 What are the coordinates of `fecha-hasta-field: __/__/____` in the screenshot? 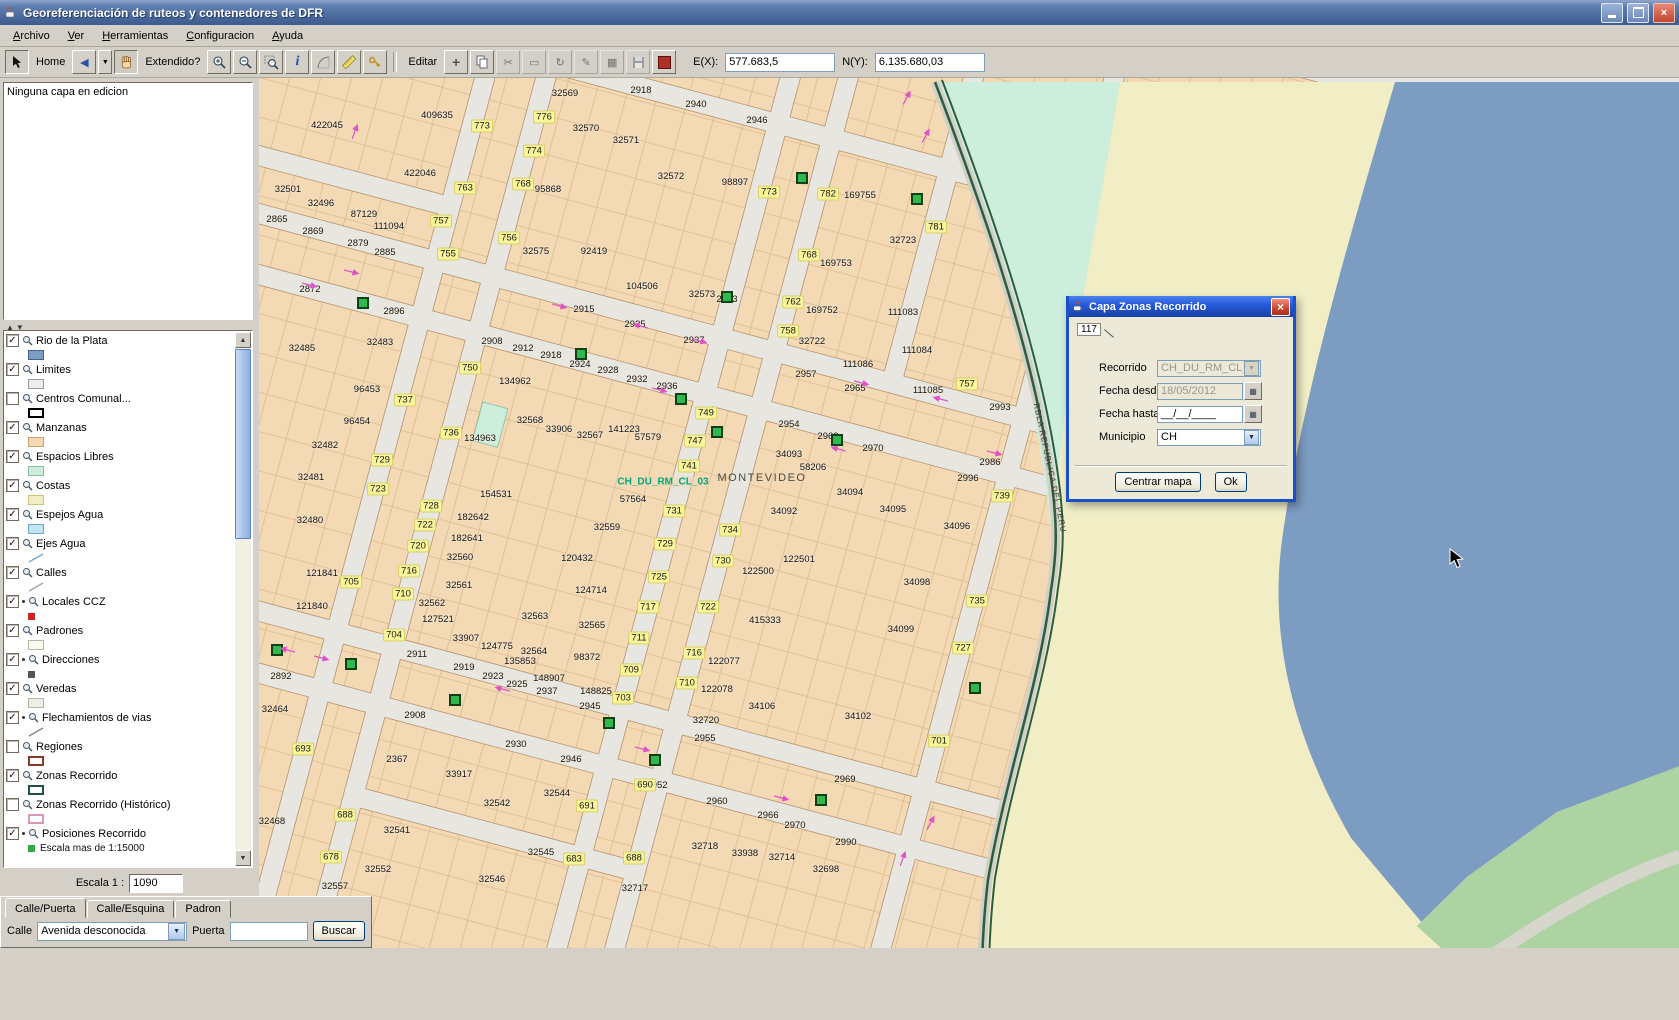 It's located at (1200, 414).